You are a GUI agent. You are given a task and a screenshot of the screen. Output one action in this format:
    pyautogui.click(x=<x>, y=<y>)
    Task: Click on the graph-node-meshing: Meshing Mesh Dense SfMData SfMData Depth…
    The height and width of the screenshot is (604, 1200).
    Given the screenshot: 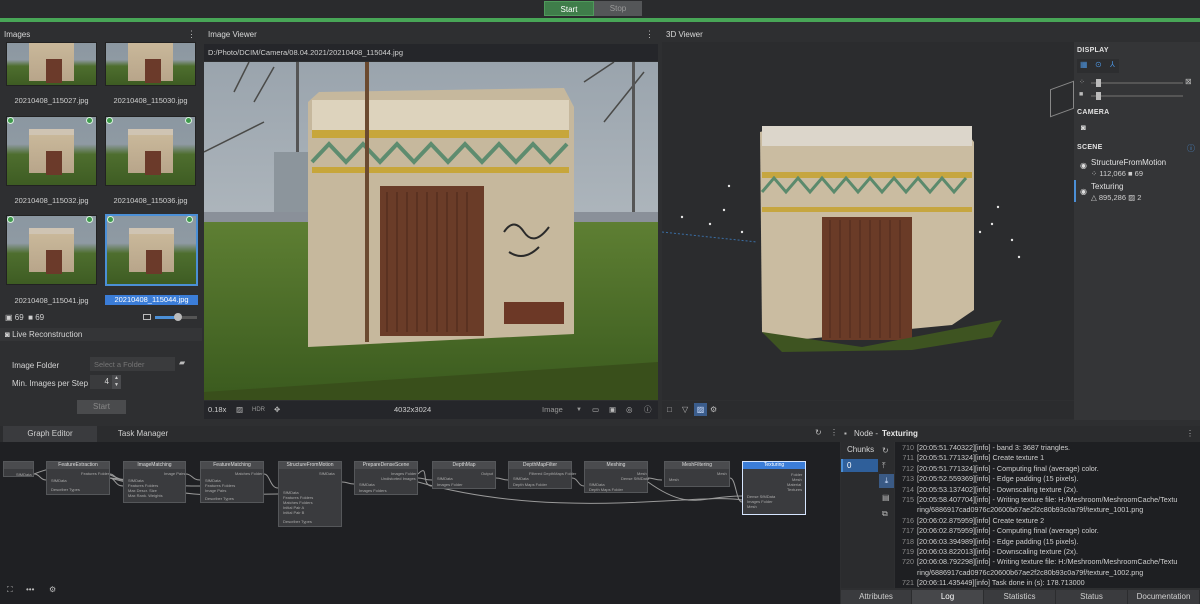 What is the action you would take?
    pyautogui.click(x=616, y=477)
    